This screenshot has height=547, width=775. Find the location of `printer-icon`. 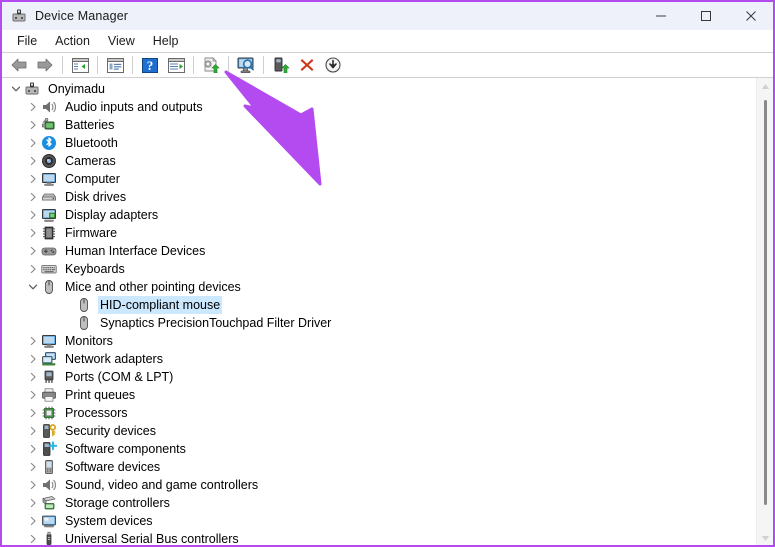

printer-icon is located at coordinates (49, 395).